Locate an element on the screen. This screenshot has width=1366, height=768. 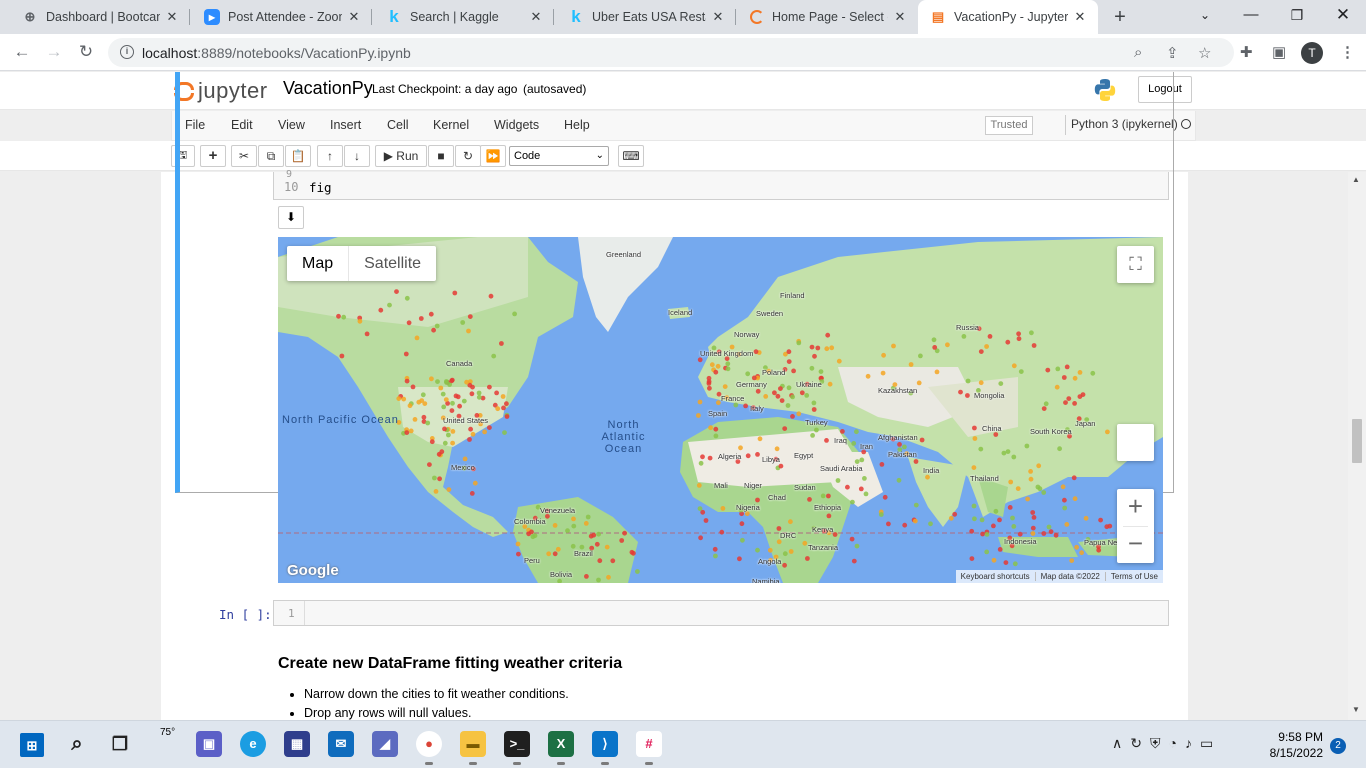
google-logo: Google is located at coordinates (313, 570).